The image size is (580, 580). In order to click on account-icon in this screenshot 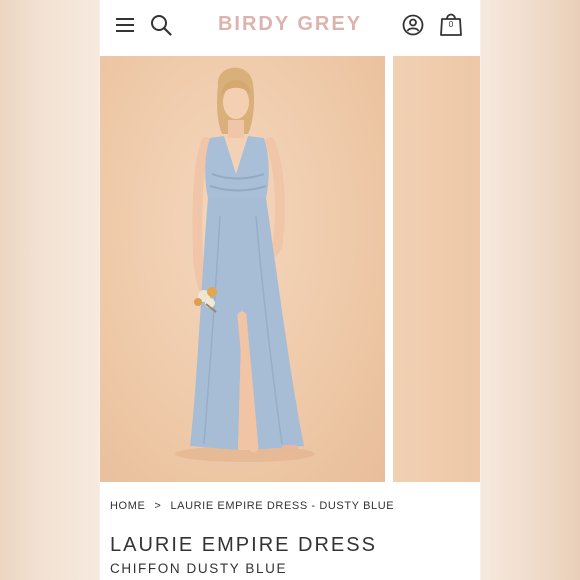, I will do `click(413, 25)`.